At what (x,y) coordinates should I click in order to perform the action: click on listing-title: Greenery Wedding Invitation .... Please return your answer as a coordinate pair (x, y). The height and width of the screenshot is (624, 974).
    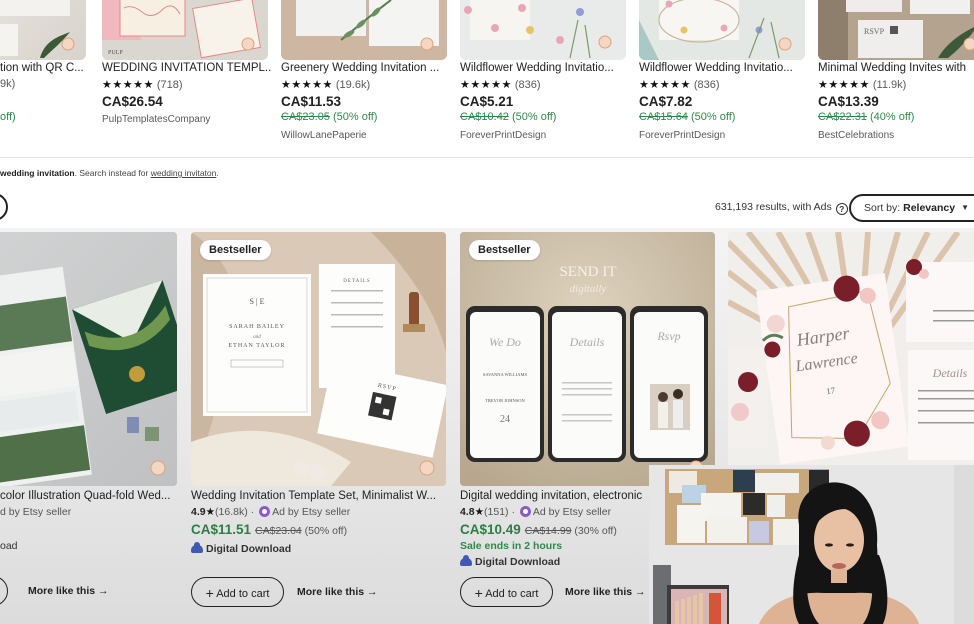
    Looking at the image, I should click on (366, 68).